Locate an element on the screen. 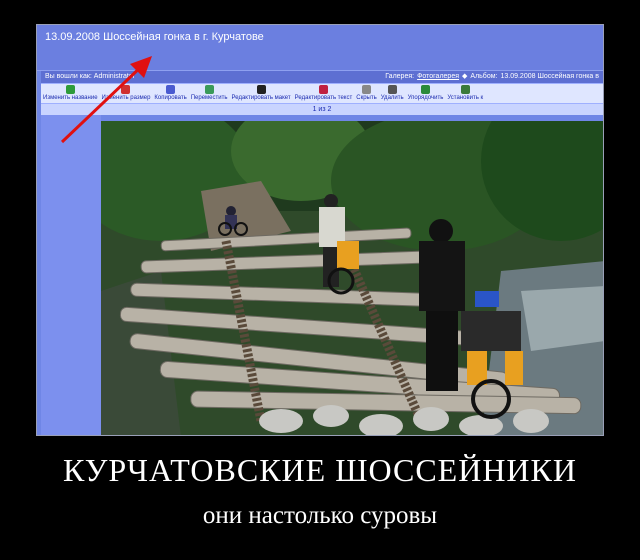 The height and width of the screenshot is (560, 640). toolbar-button-5: Редактировать текст is located at coordinates (323, 93).